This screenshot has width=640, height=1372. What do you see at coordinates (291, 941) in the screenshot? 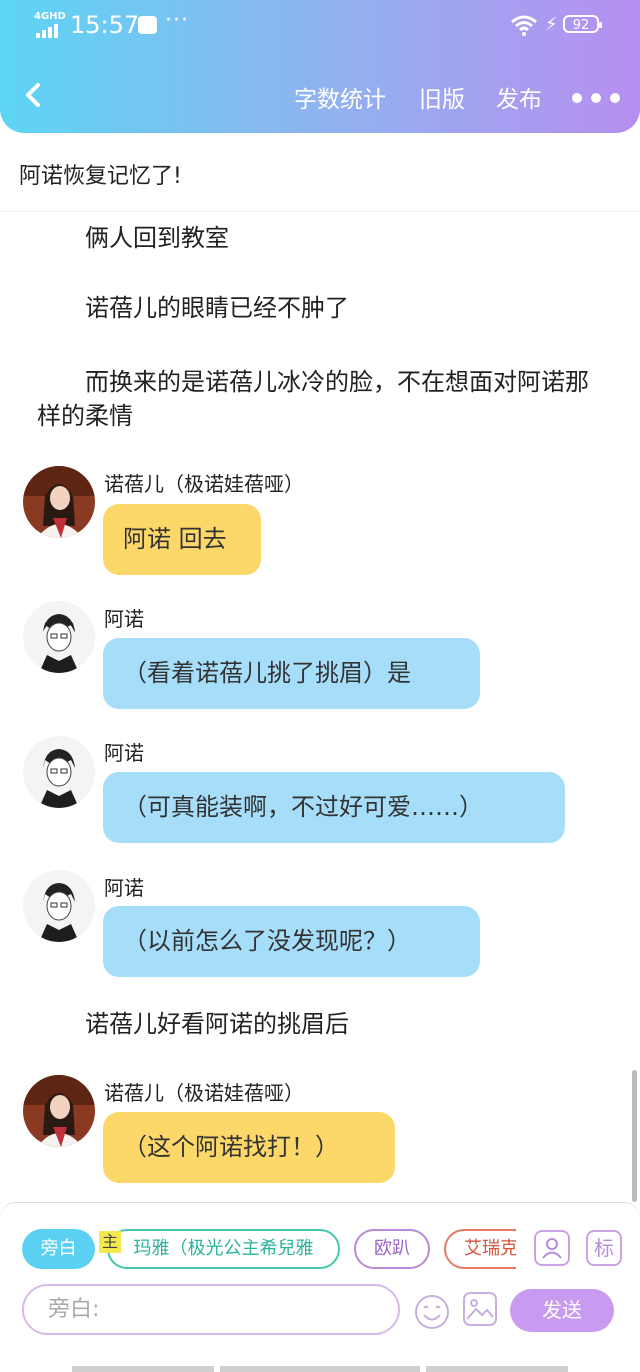
I see `message-bubble: （以前怎么了没发现呢？）` at bounding box center [291, 941].